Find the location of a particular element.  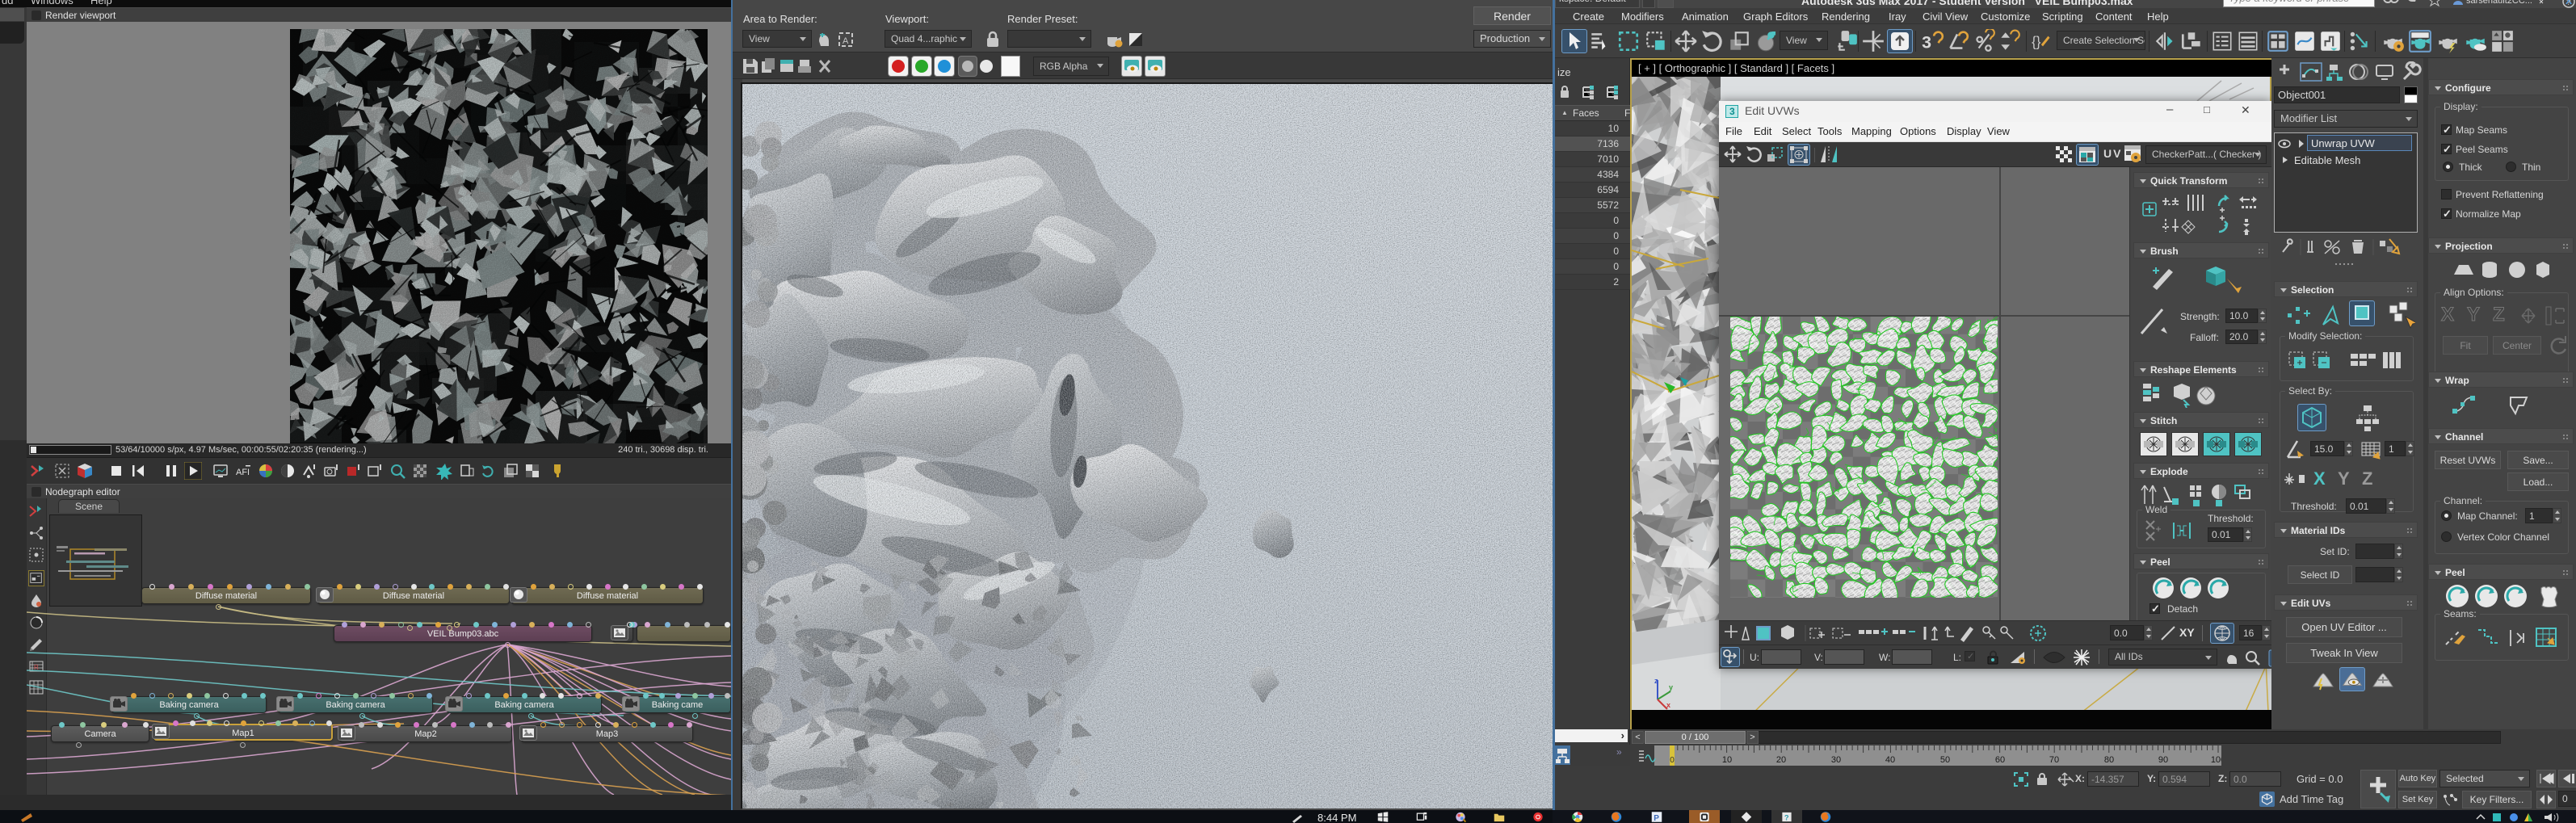

svg-text: 100 is located at coordinates (2216, 760).